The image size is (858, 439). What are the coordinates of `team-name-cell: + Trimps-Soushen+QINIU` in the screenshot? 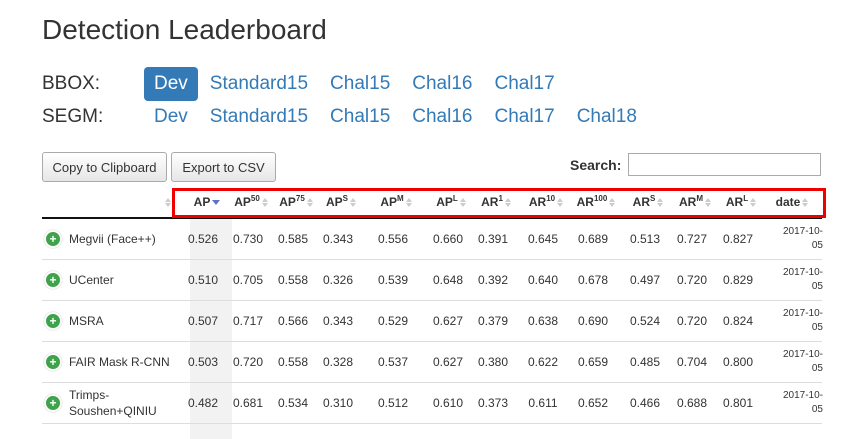 It's located at (111, 402).